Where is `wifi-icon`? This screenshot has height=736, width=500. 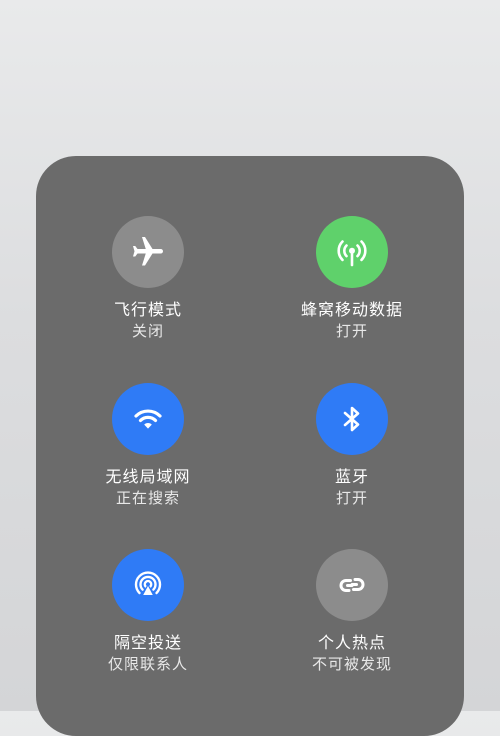
wifi-icon is located at coordinates (148, 419).